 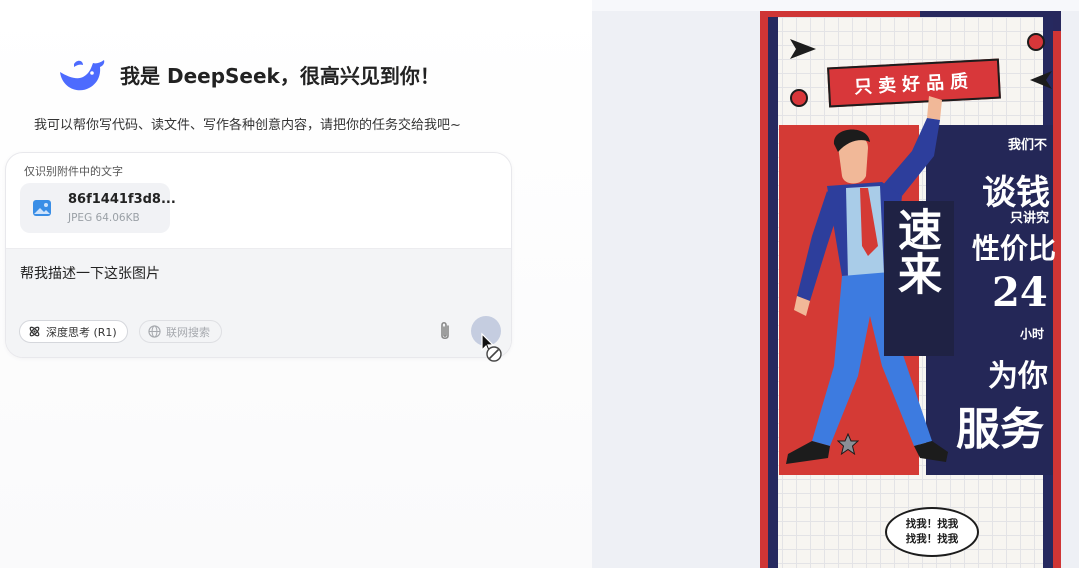 What do you see at coordinates (1030, 218) in the screenshot?
I see `poster-text-line: 只讲究` at bounding box center [1030, 218].